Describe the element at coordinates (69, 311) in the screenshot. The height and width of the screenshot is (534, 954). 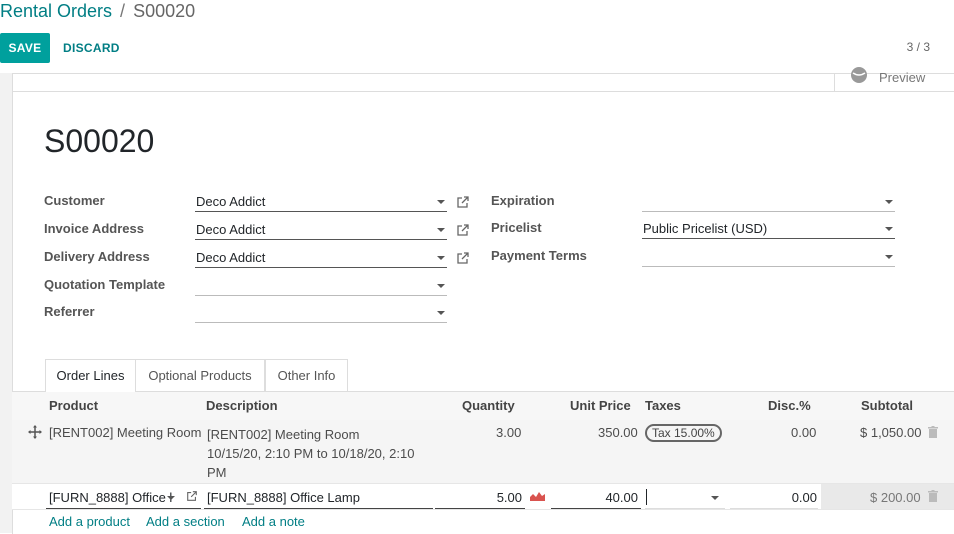
I see `referrer-label: Referrer` at that location.